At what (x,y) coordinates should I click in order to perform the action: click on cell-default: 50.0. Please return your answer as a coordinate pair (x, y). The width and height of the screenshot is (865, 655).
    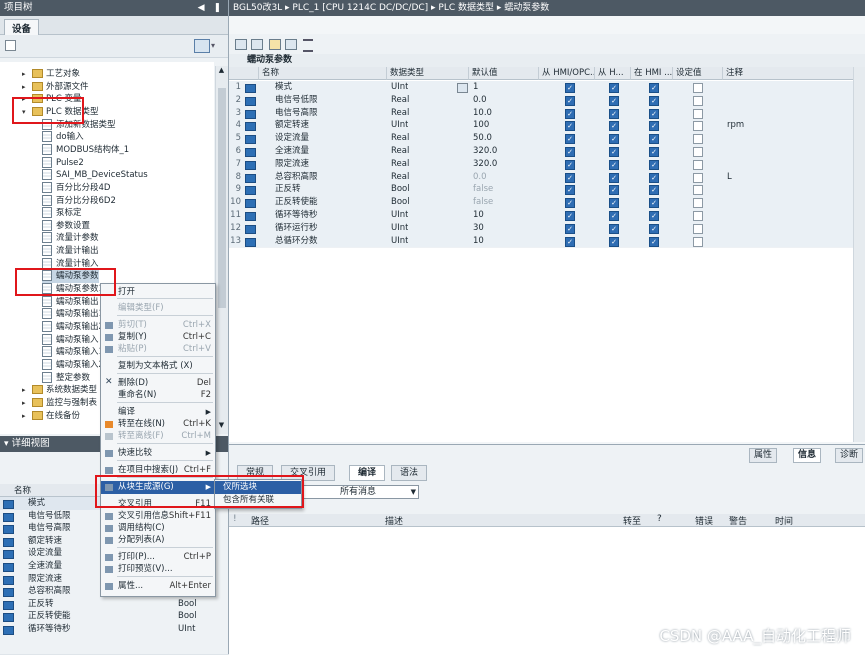
    Looking at the image, I should click on (482, 138).